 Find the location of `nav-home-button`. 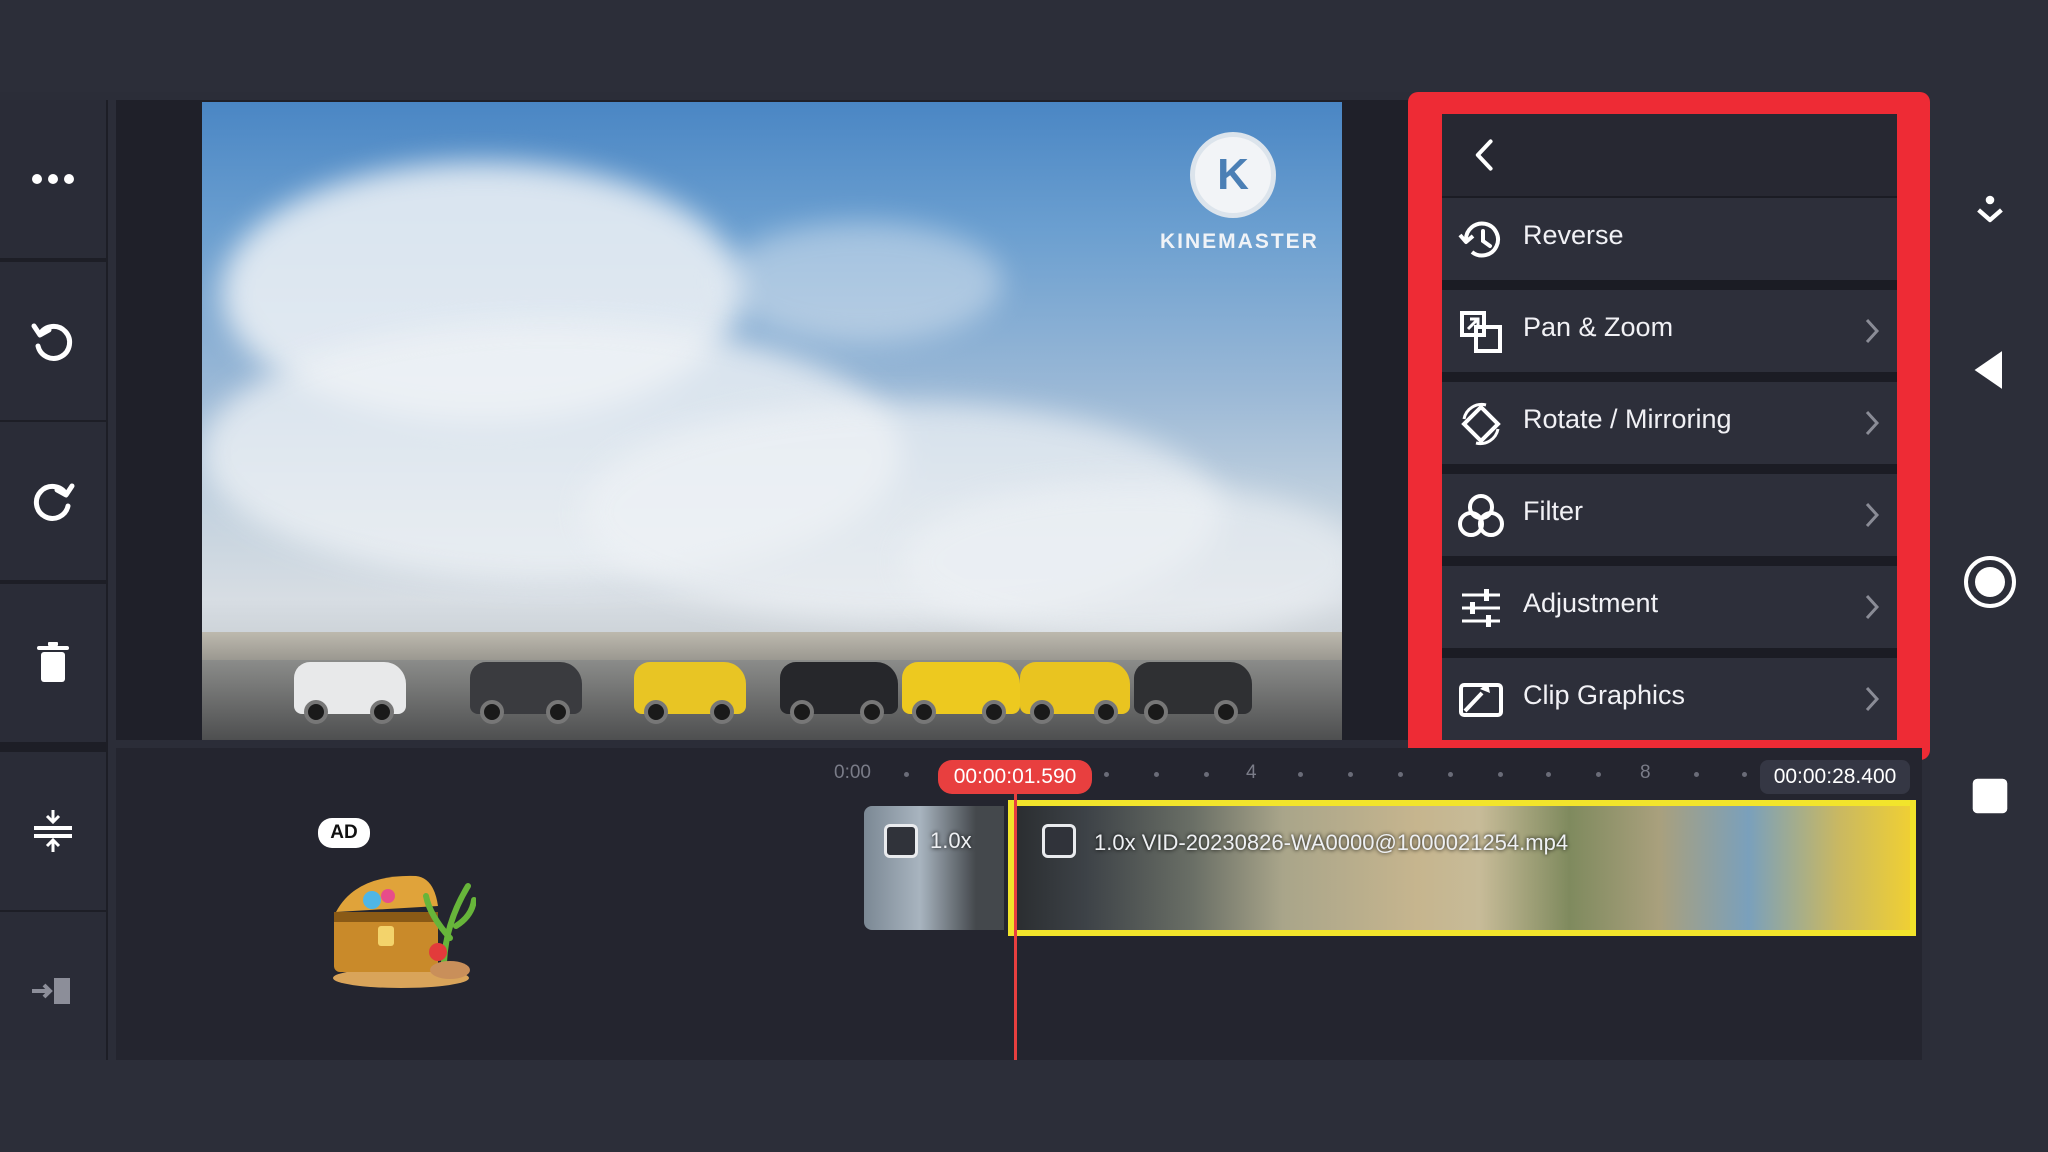

nav-home-button is located at coordinates (1990, 582).